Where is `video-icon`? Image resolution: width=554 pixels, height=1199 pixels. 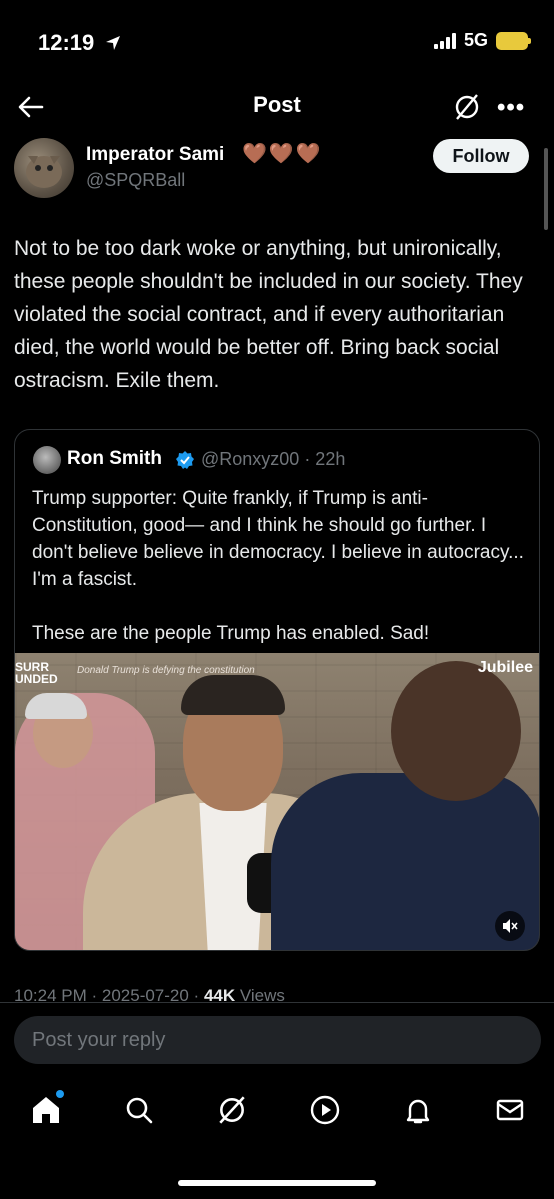 video-icon is located at coordinates (325, 1110).